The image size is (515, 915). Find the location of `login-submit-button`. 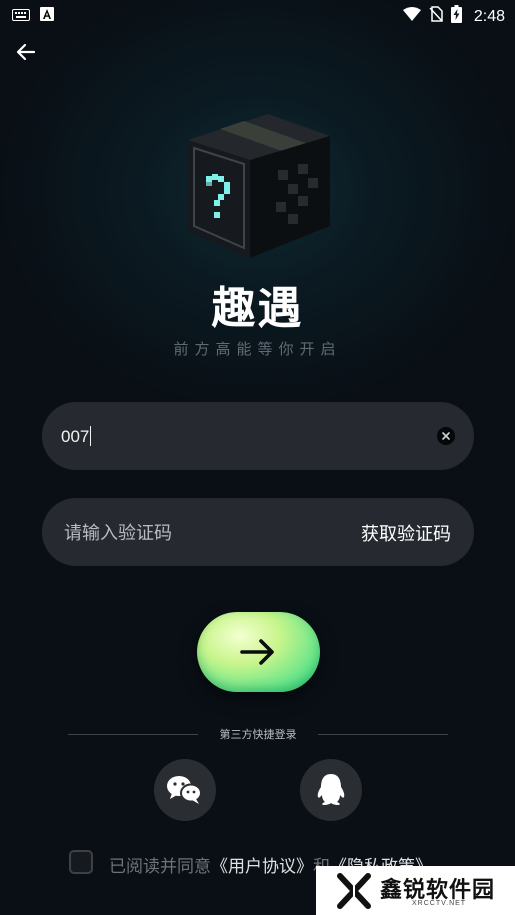

login-submit-button is located at coordinates (258, 652).